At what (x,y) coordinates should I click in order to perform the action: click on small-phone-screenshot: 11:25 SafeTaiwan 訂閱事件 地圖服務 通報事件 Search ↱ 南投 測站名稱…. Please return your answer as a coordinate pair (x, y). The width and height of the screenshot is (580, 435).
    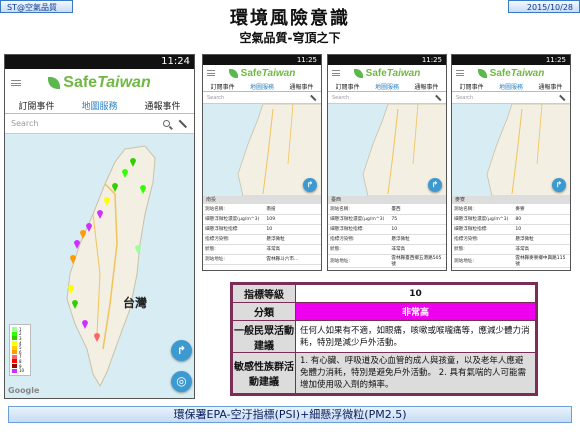
    Looking at the image, I should click on (262, 162).